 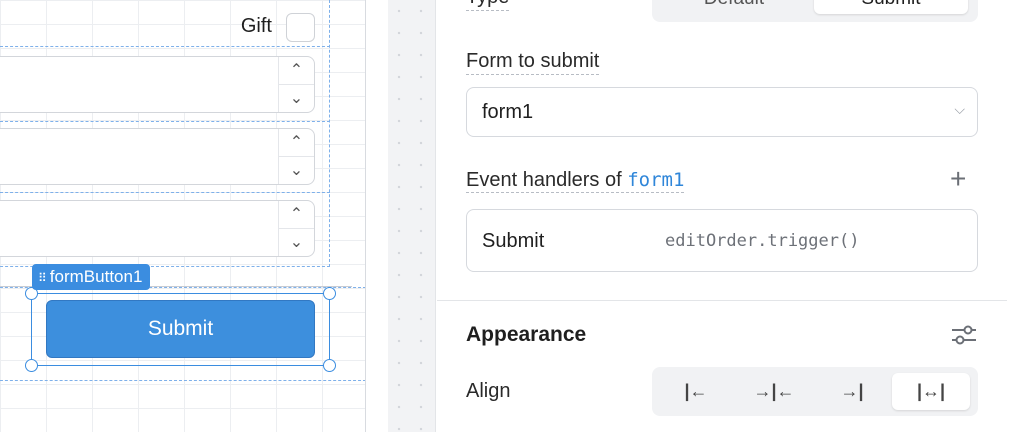 What do you see at coordinates (365, 216) in the screenshot?
I see `canvas-edge` at bounding box center [365, 216].